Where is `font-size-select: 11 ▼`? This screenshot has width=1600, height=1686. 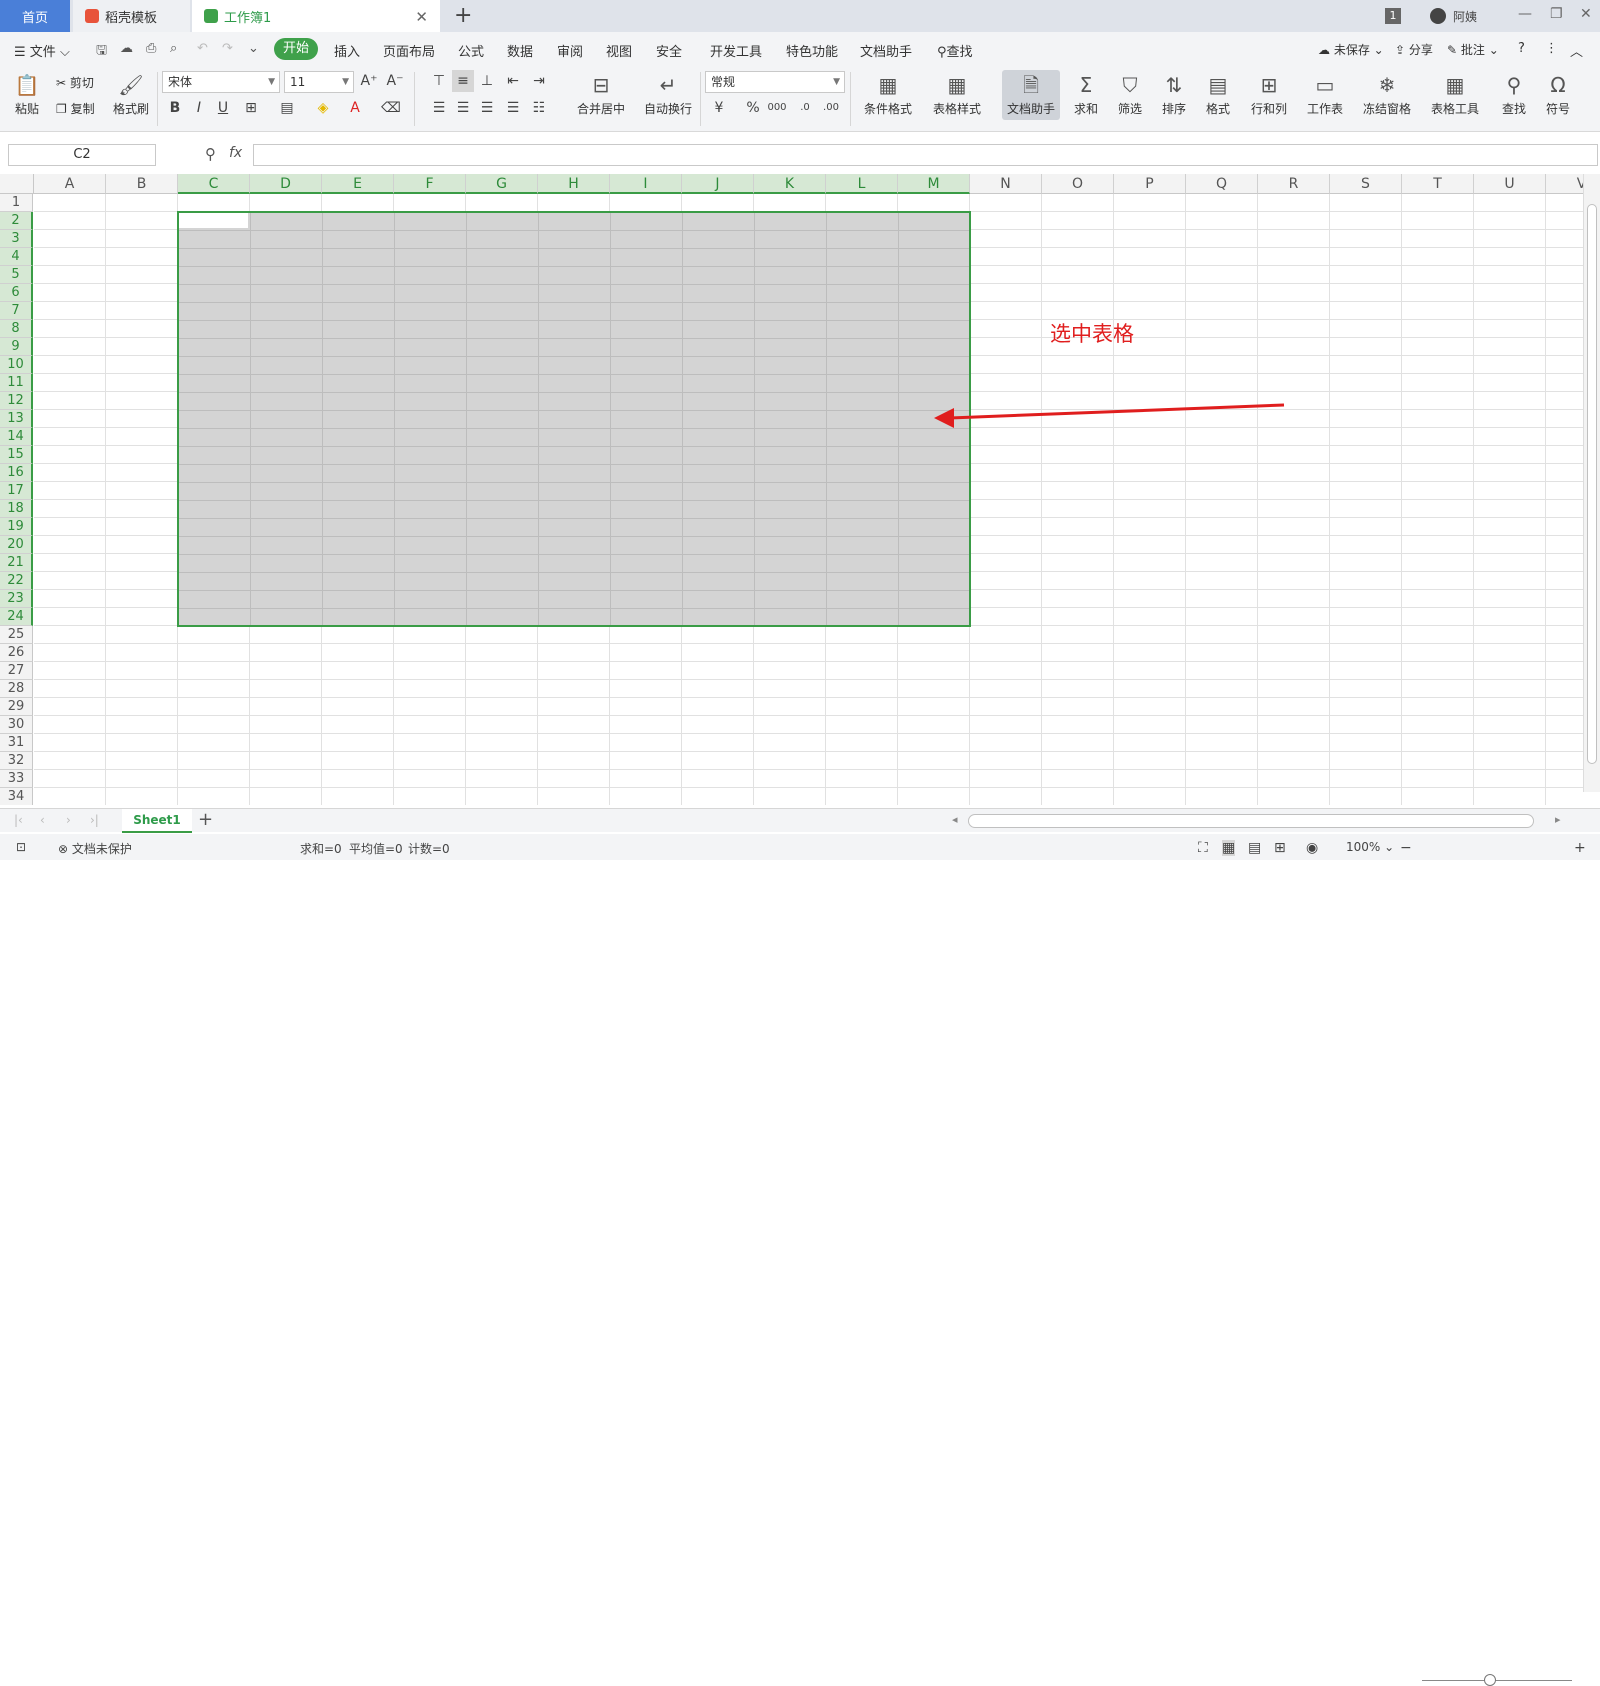 font-size-select: 11 ▼ is located at coordinates (319, 82).